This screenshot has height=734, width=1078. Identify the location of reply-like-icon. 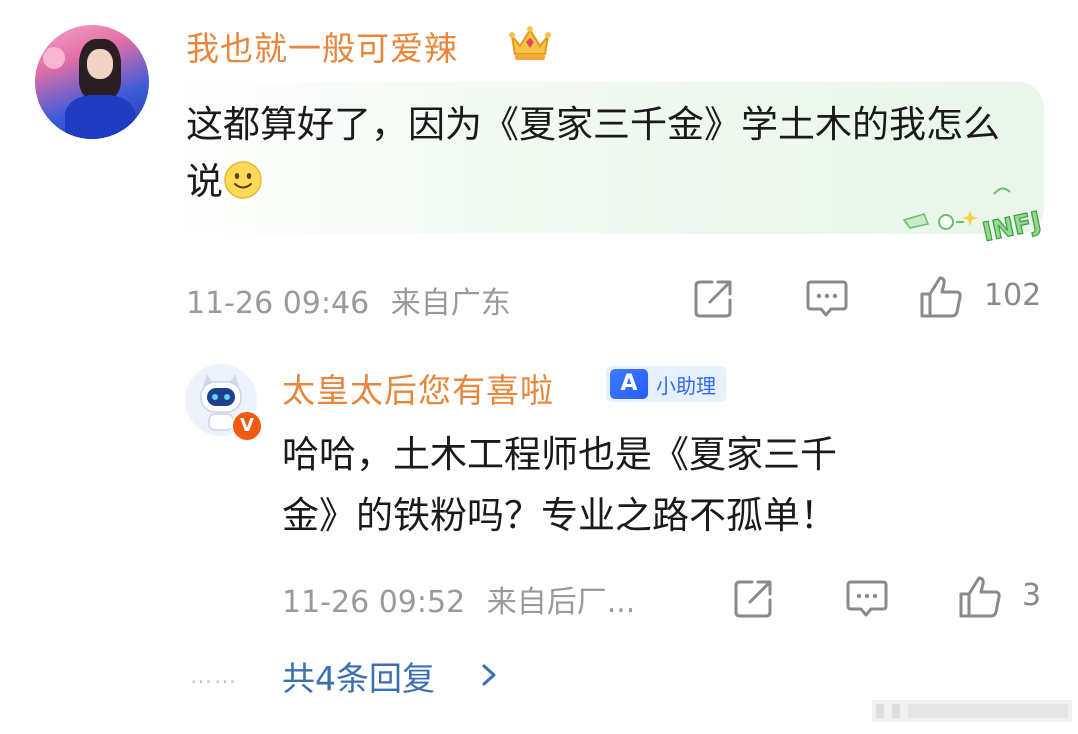
(980, 597).